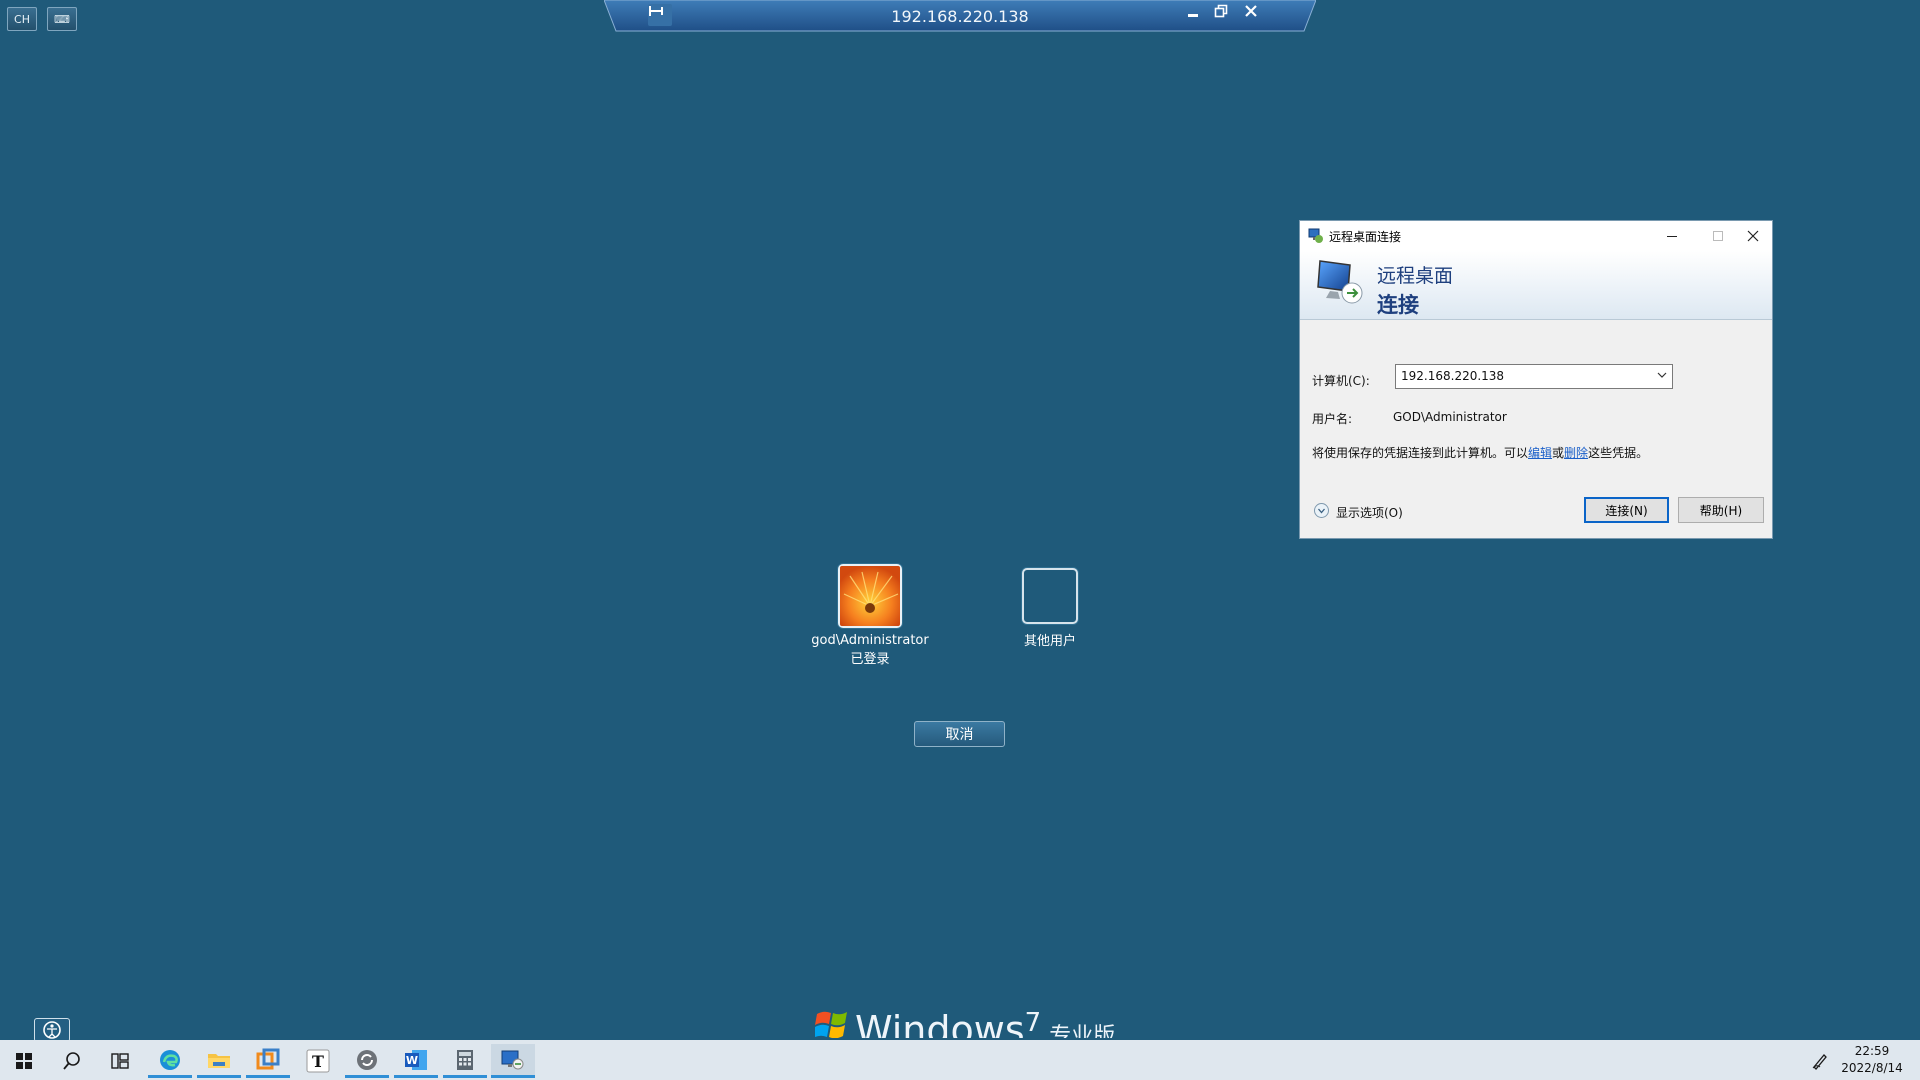 This screenshot has height=1080, width=1920. Describe the element at coordinates (62, 19) in the screenshot. I see `keyboard-button: ⌨` at that location.